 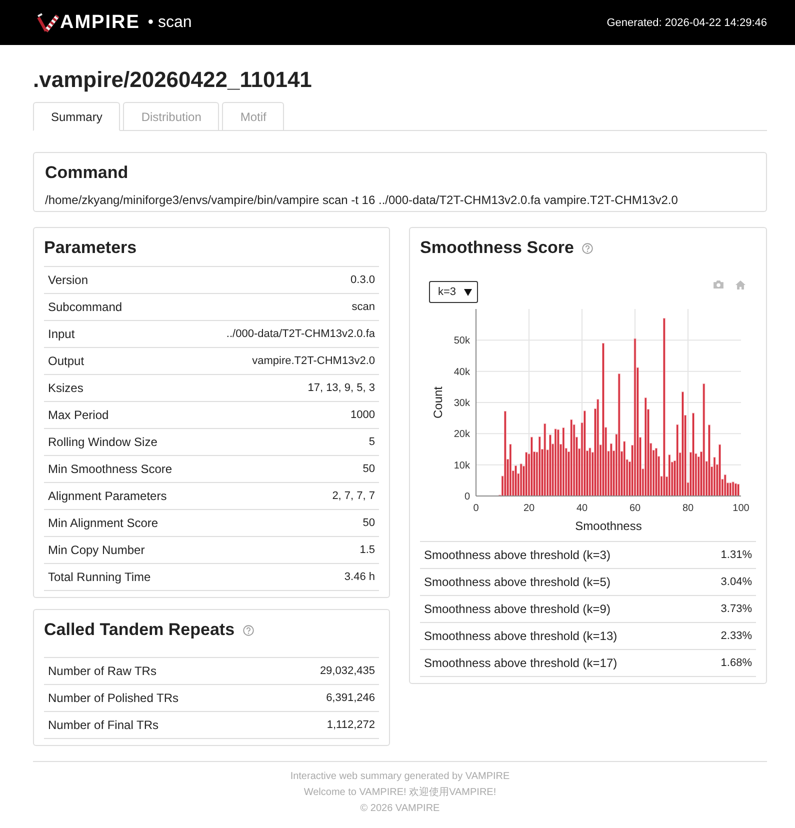 What do you see at coordinates (326, 698) in the screenshot?
I see `metric-value: 6,391,246` at bounding box center [326, 698].